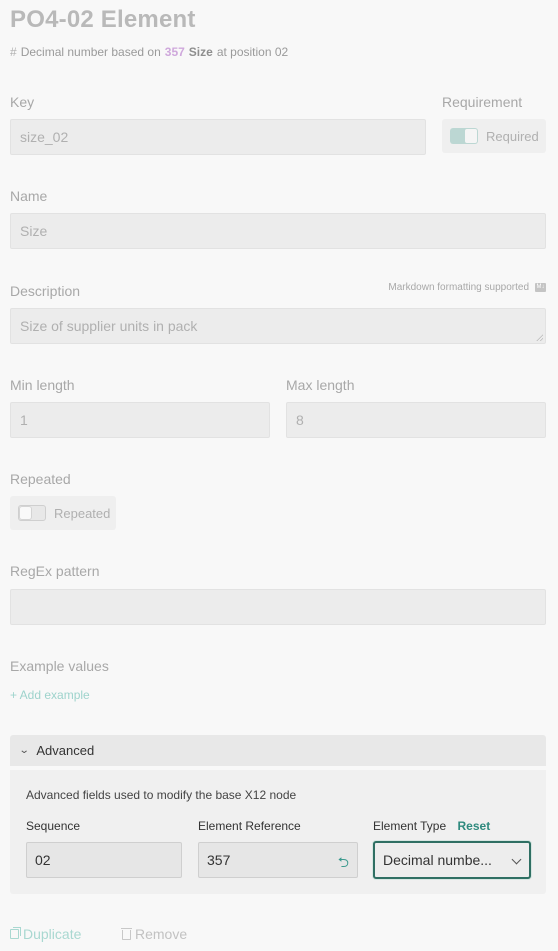  Describe the element at coordinates (278, 326) in the screenshot. I see `description-textarea: Size of supplier units in pack` at that location.